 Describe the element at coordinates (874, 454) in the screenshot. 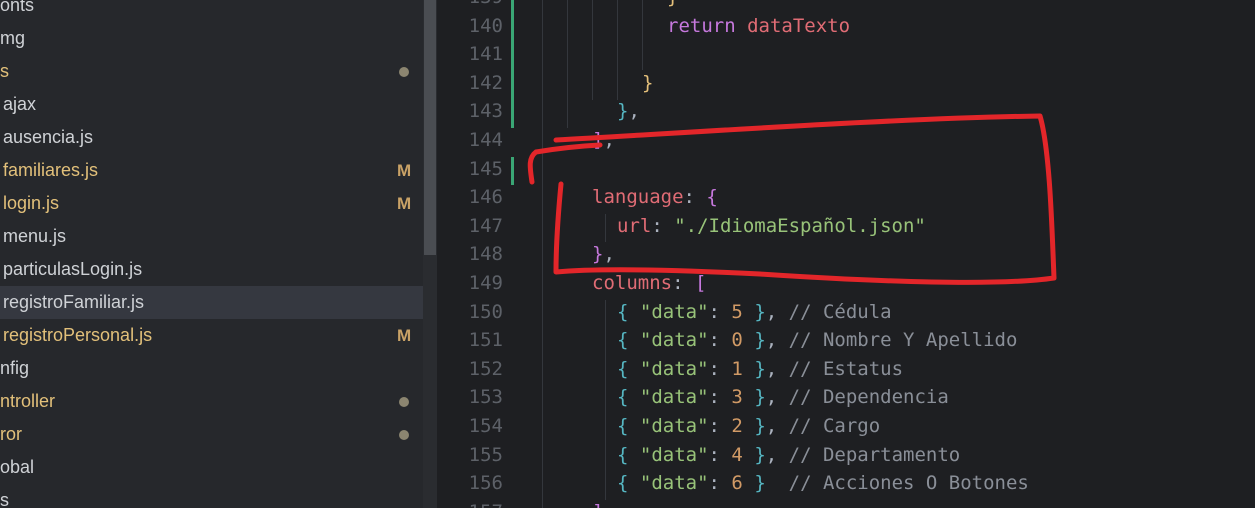

I see `code-token: // Departamento` at that location.